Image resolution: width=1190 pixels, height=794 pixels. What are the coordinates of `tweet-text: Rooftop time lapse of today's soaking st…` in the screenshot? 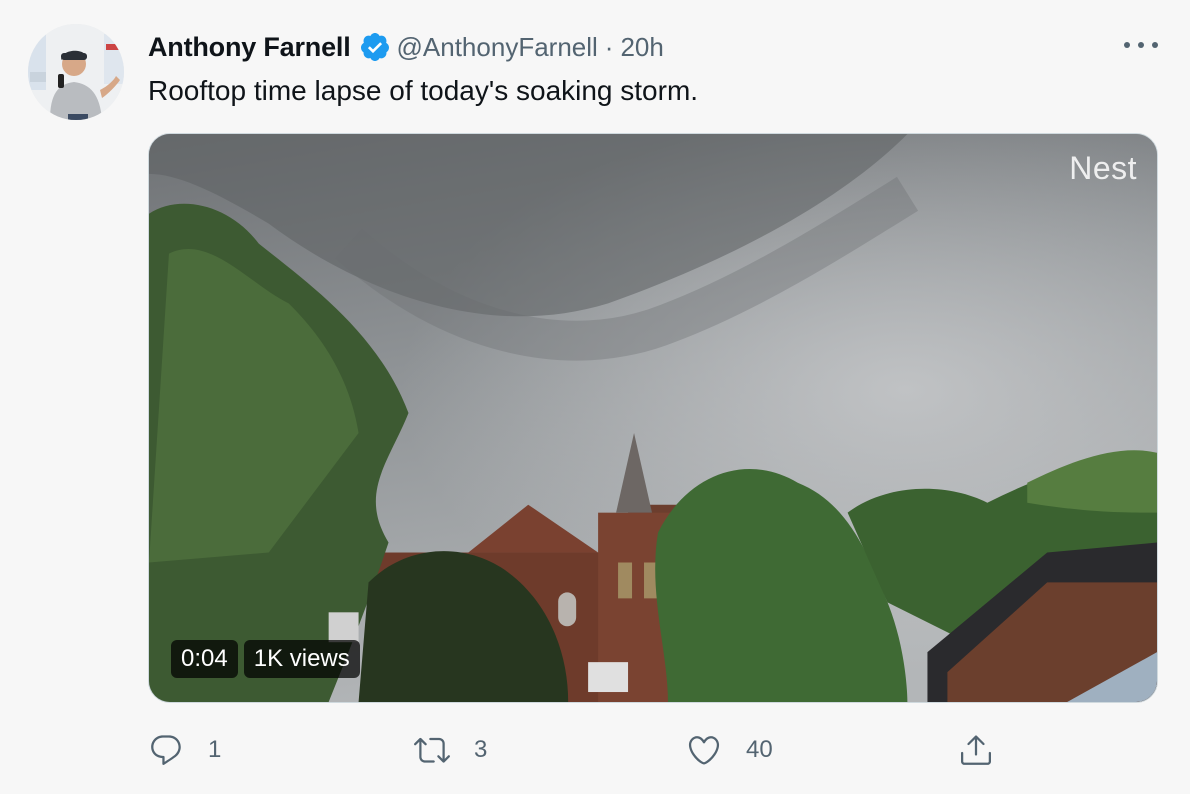 It's located at (423, 90).